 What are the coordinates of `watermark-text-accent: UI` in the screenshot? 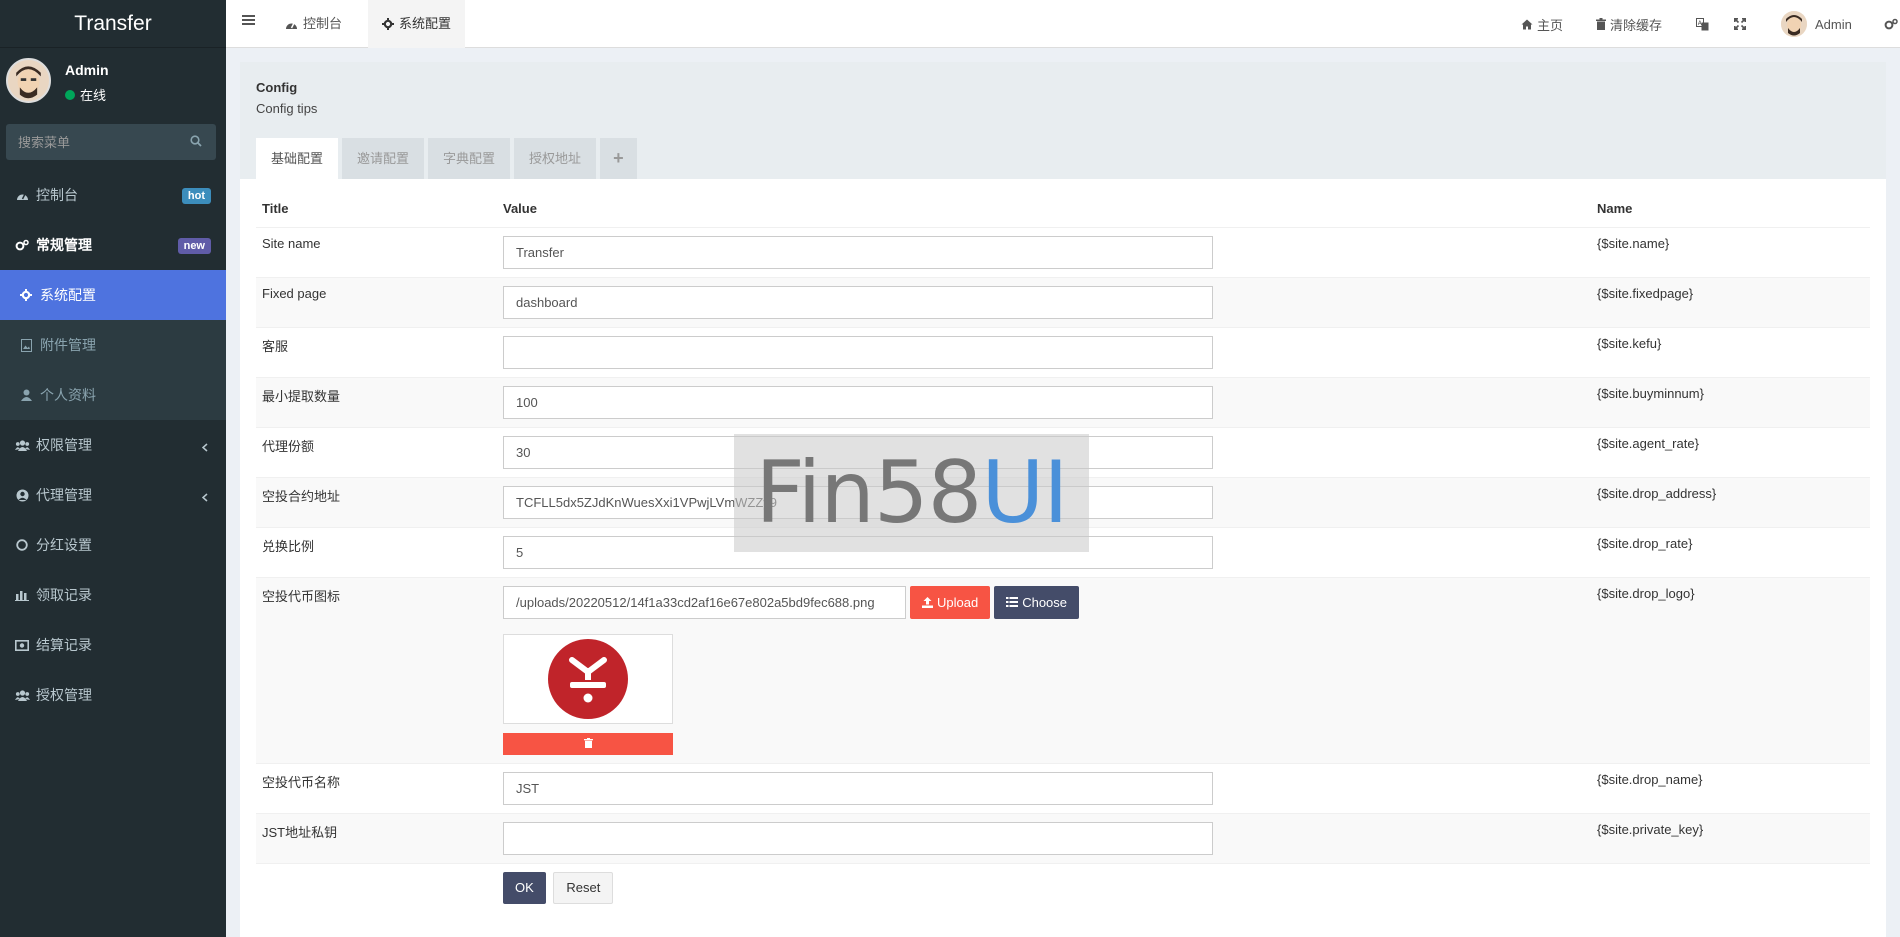 It's located at (1024, 493).